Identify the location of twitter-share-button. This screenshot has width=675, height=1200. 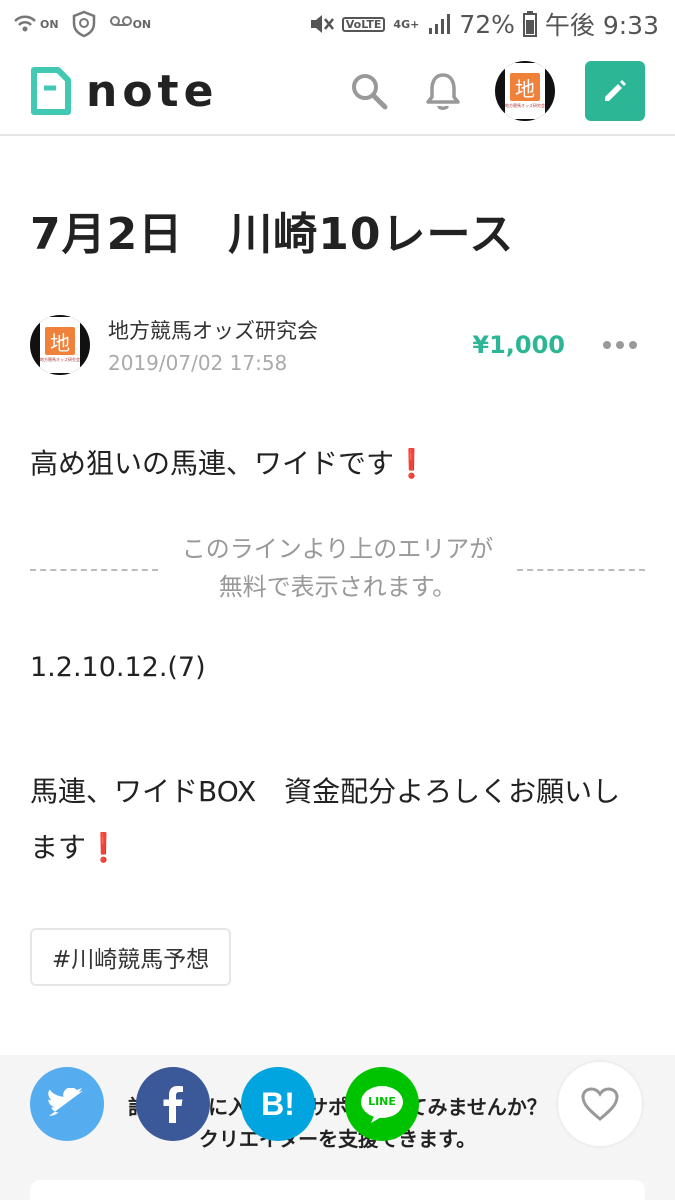
(67, 1104).